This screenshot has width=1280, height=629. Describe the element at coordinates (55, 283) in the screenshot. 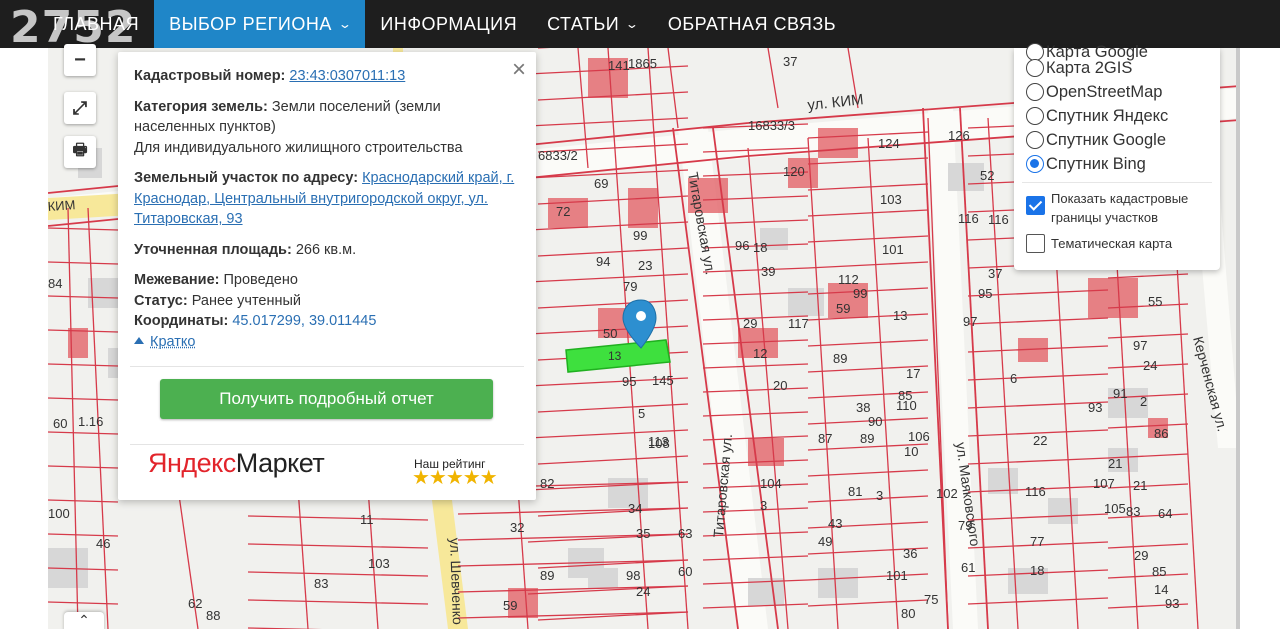

I see `parcel-number-label: 84` at that location.